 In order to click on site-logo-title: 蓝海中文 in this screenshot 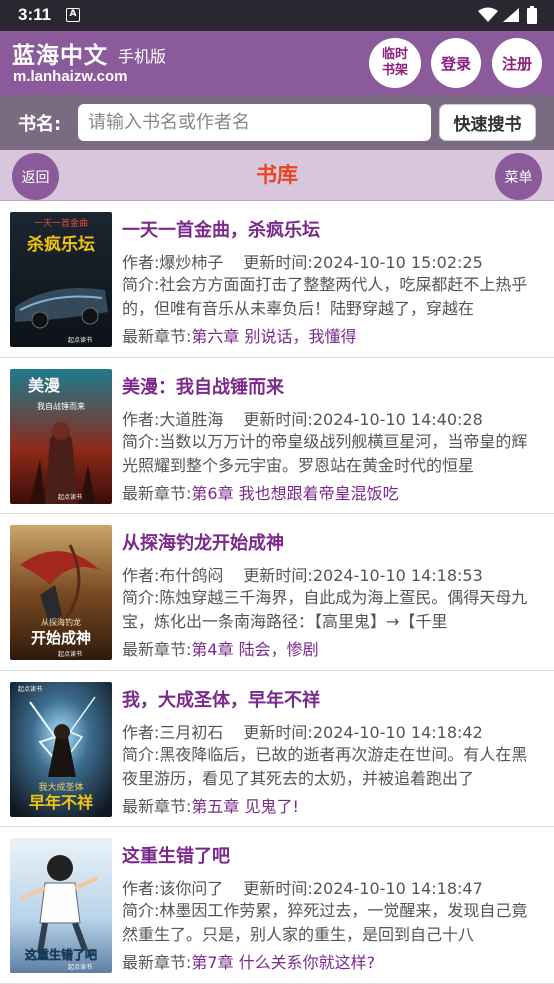, I will do `click(60, 53)`.